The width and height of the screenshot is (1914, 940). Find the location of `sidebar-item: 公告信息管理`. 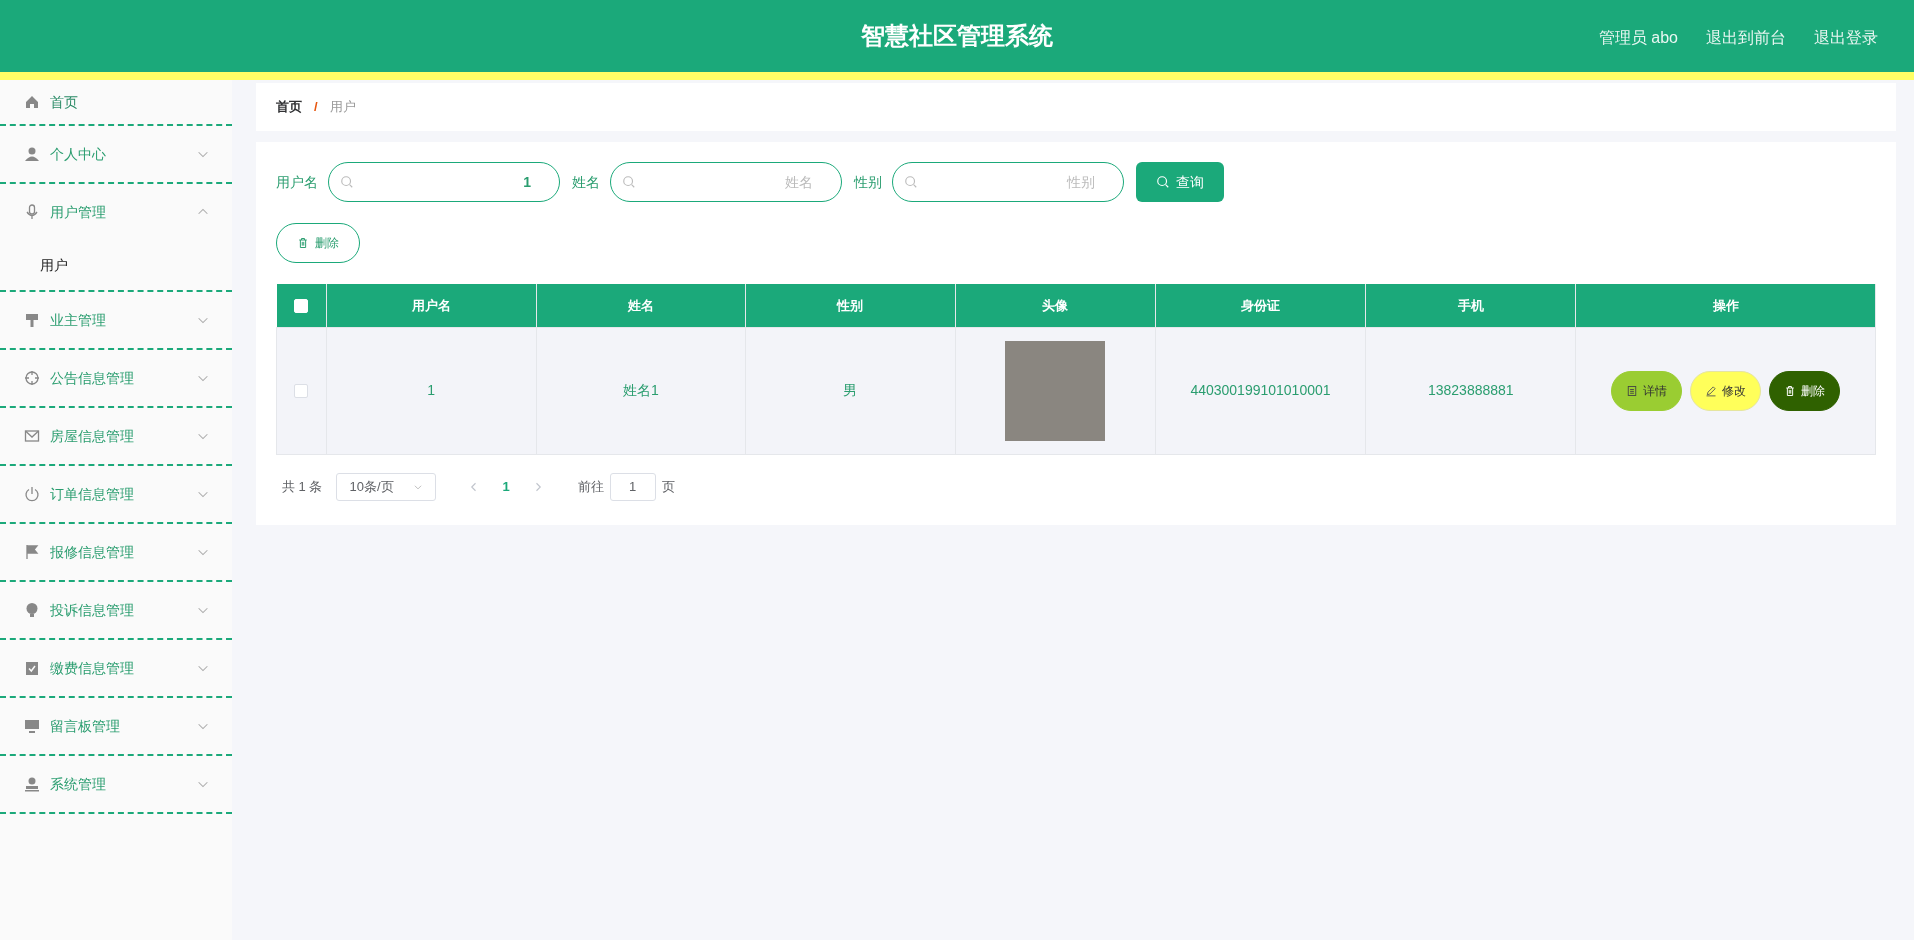

sidebar-item: 公告信息管理 is located at coordinates (116, 378).